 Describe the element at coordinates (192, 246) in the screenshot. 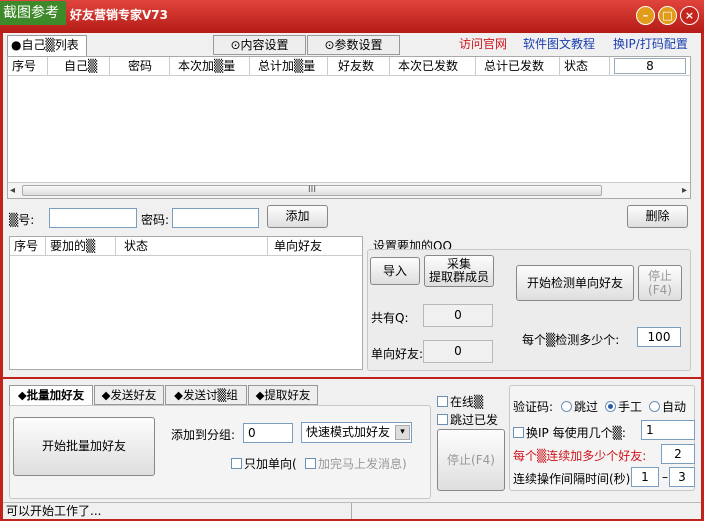

I see `target-col-status: 状态` at that location.